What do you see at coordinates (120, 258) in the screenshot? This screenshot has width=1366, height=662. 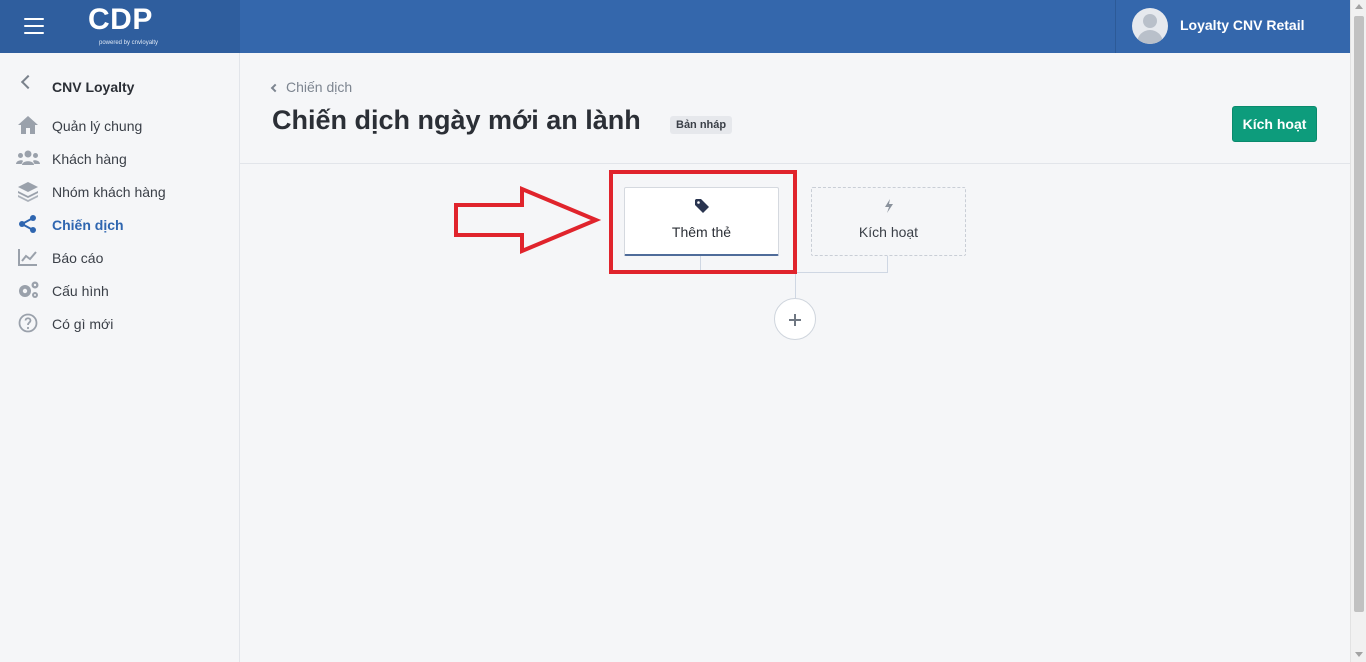 I see `sidebar-item-bao-cao: Báo cáo` at bounding box center [120, 258].